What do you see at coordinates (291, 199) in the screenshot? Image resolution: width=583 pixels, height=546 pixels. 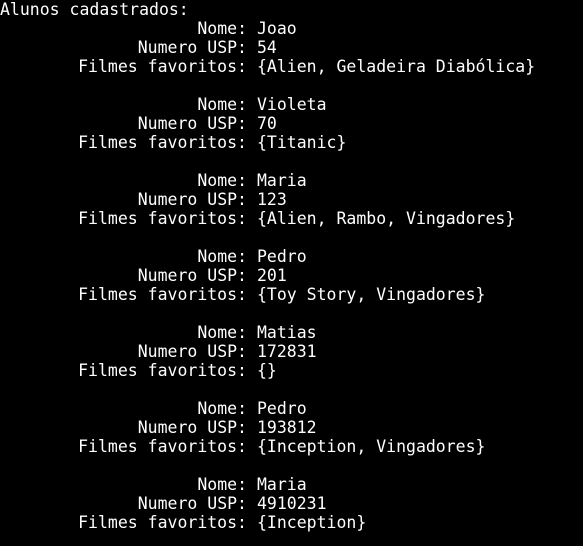 I see `student-usp-row: Numero USP: 123` at bounding box center [291, 199].